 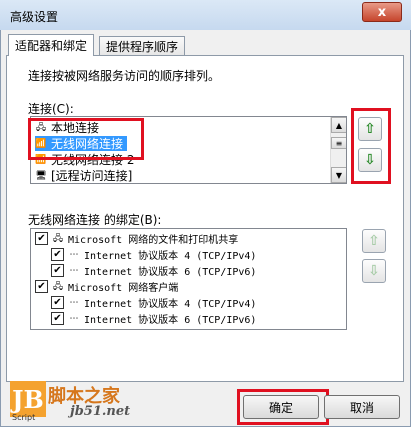 I want to click on watermark-url: jb51.net, so click(x=100, y=411).